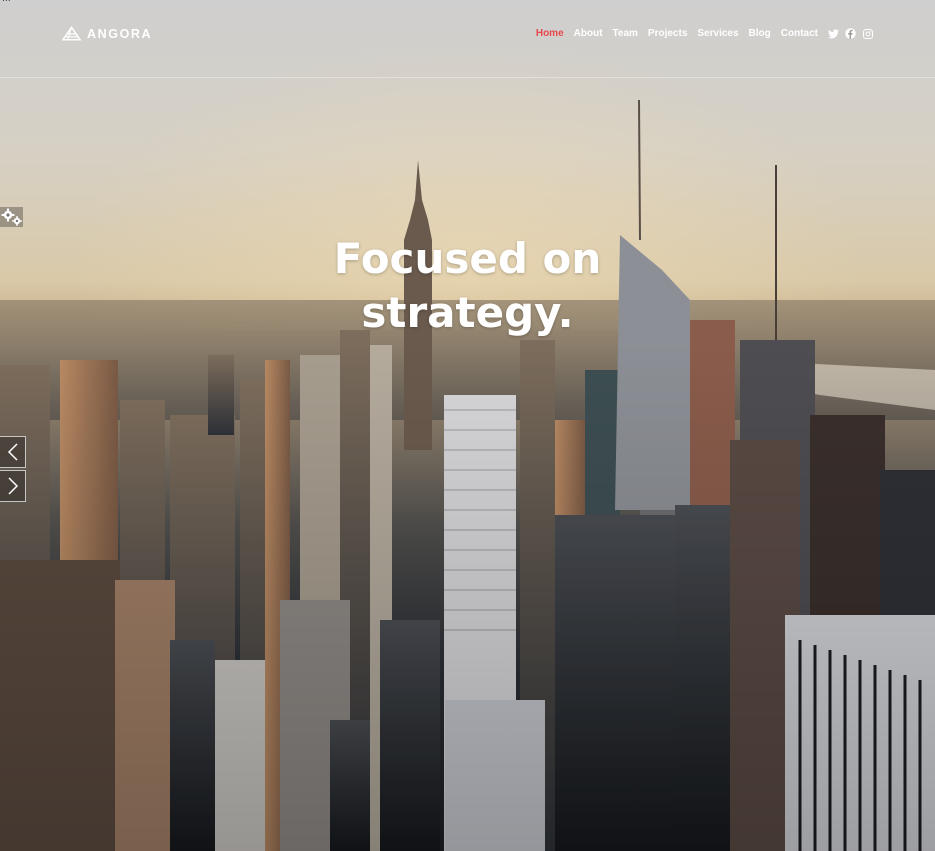  I want to click on slider-next-button, so click(13, 486).